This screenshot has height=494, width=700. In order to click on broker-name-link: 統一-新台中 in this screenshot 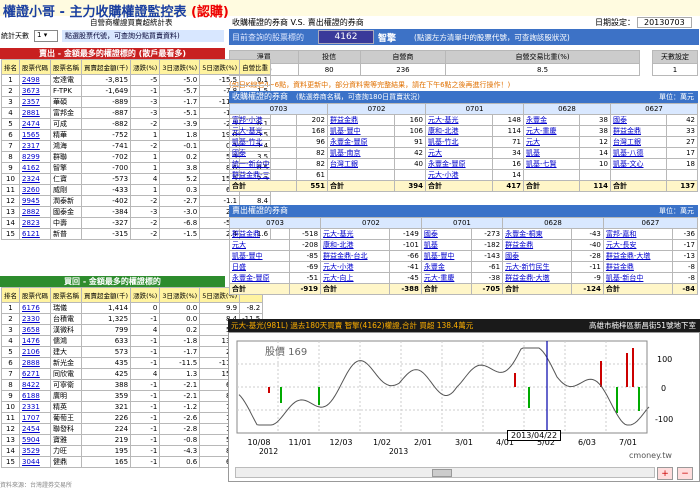, I will do `click(263, 163)`.